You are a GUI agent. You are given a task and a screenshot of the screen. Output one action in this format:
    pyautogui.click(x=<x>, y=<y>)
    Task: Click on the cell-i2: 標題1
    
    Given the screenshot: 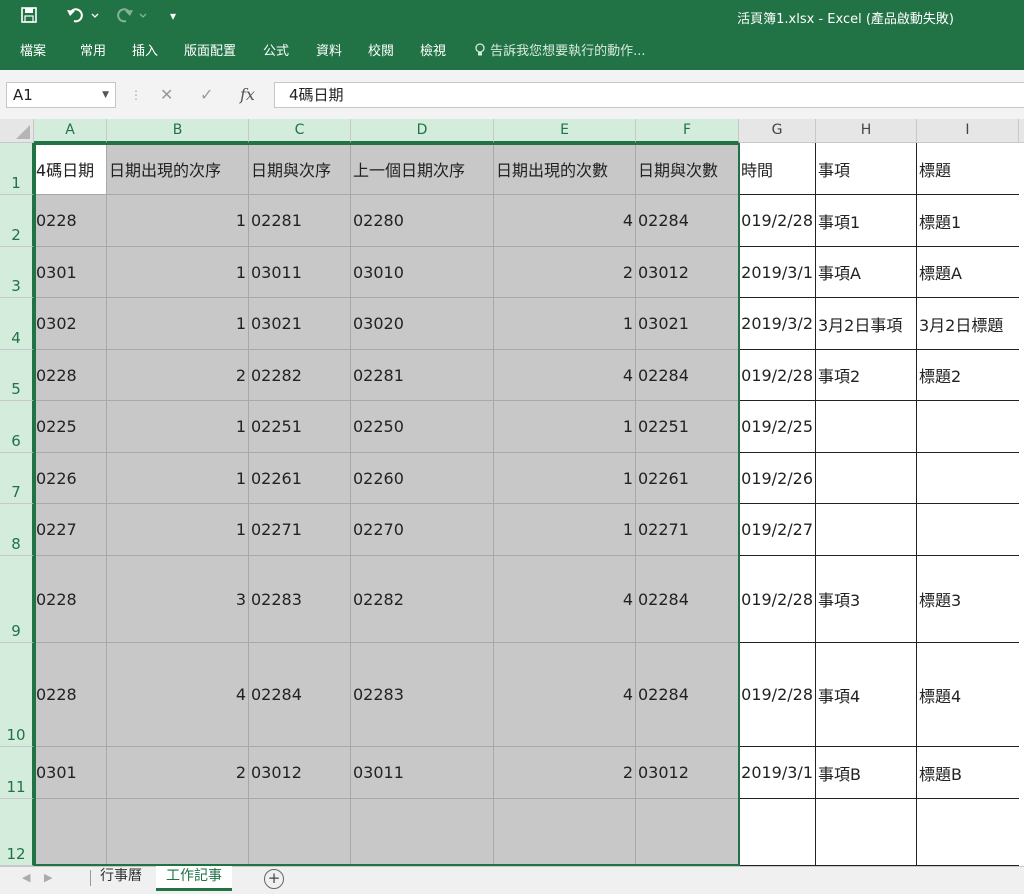 What is the action you would take?
    pyautogui.click(x=968, y=221)
    